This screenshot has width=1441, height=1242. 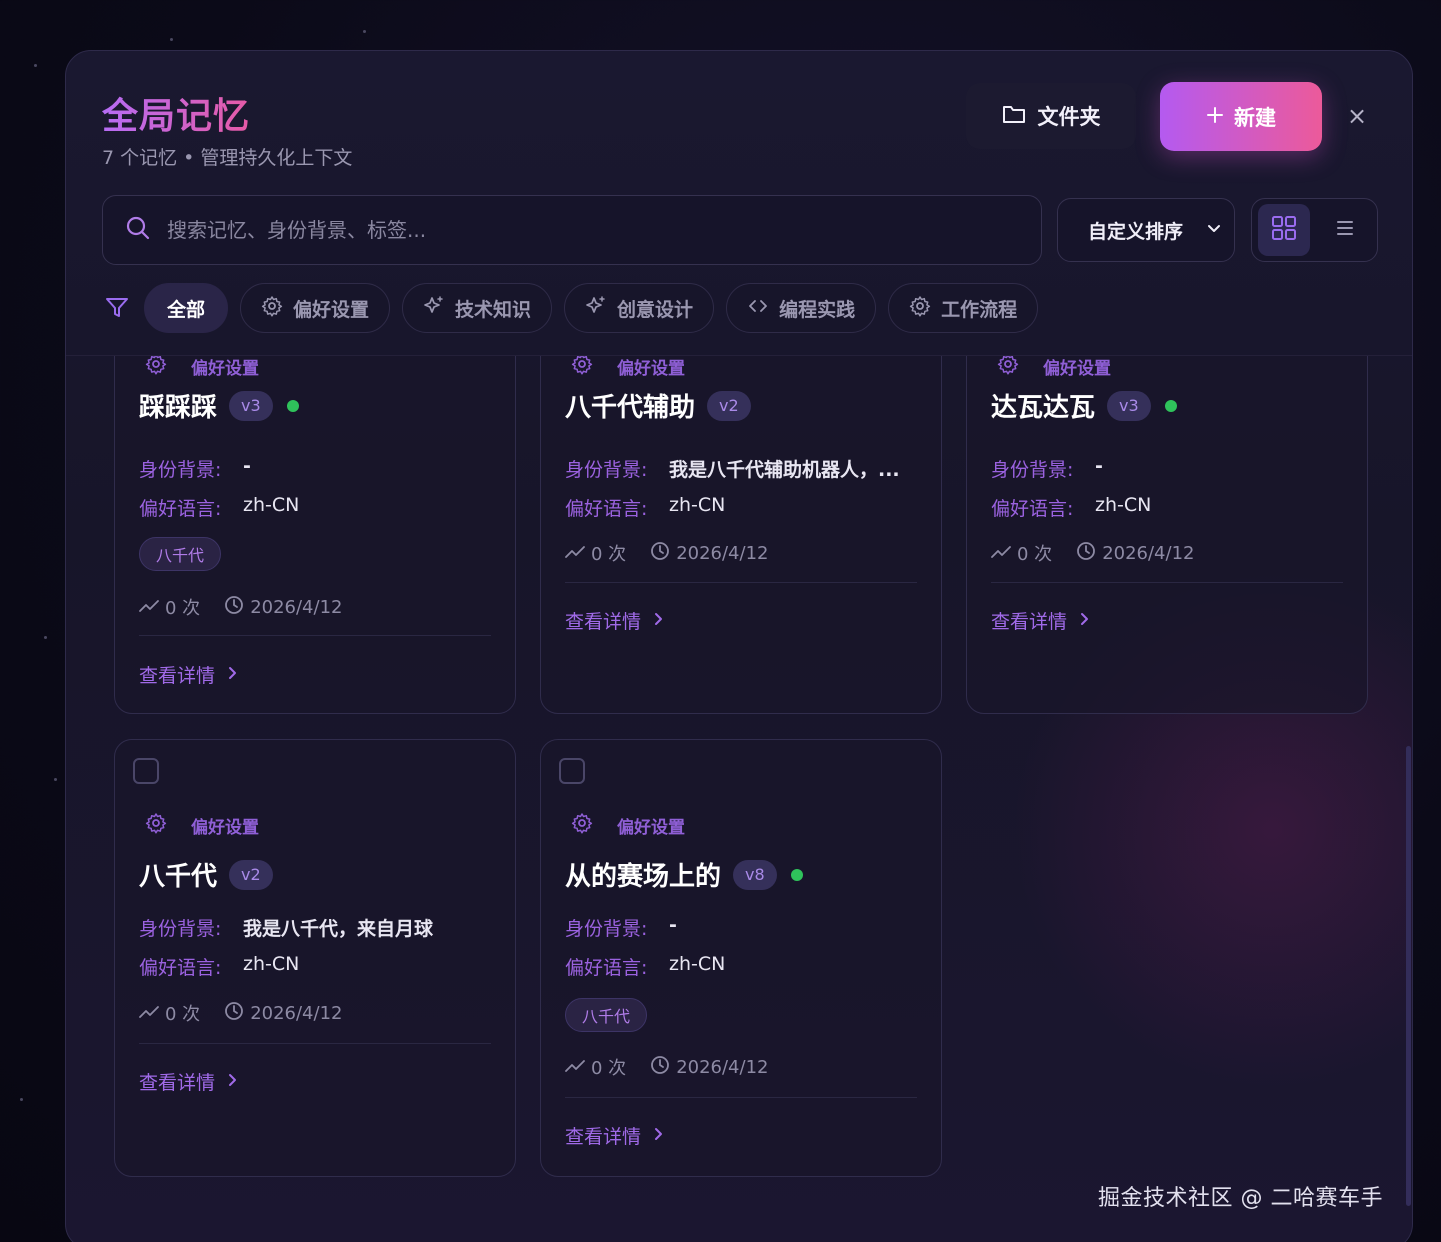 I want to click on search-input, so click(x=604, y=230).